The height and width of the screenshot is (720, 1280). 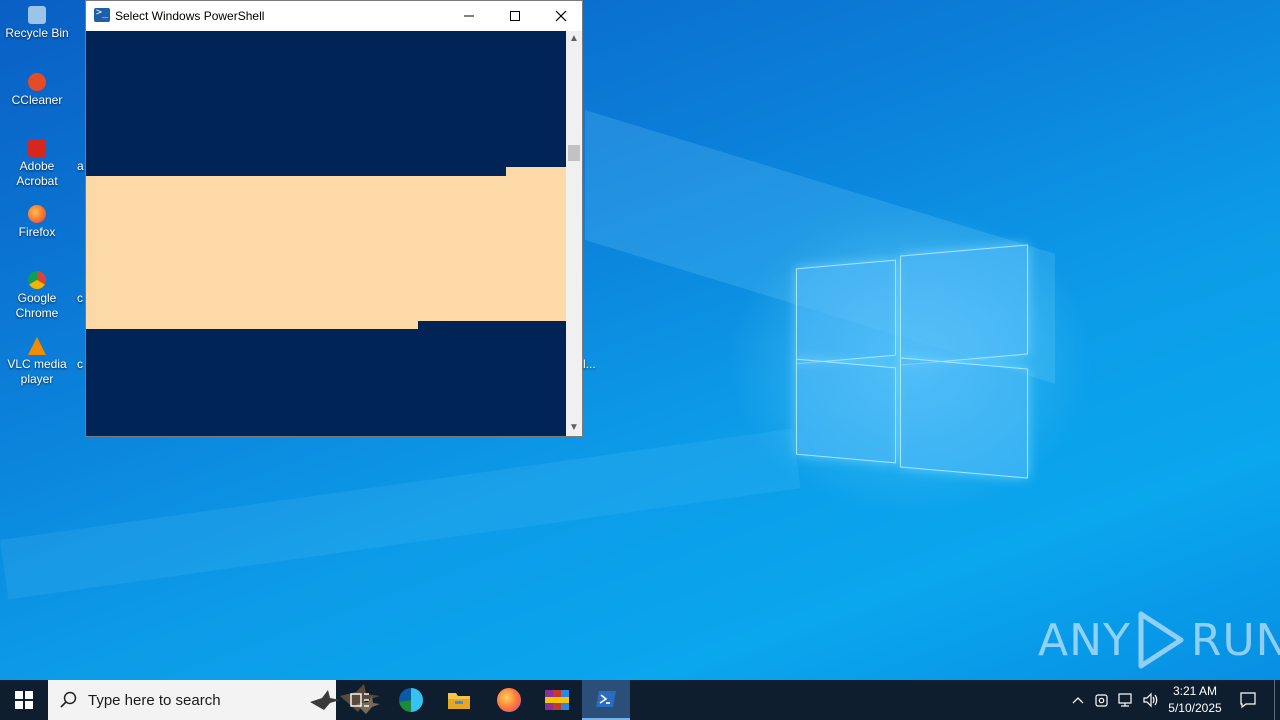 I want to click on desktop-icon-label: VLC media player, so click(x=37, y=371).